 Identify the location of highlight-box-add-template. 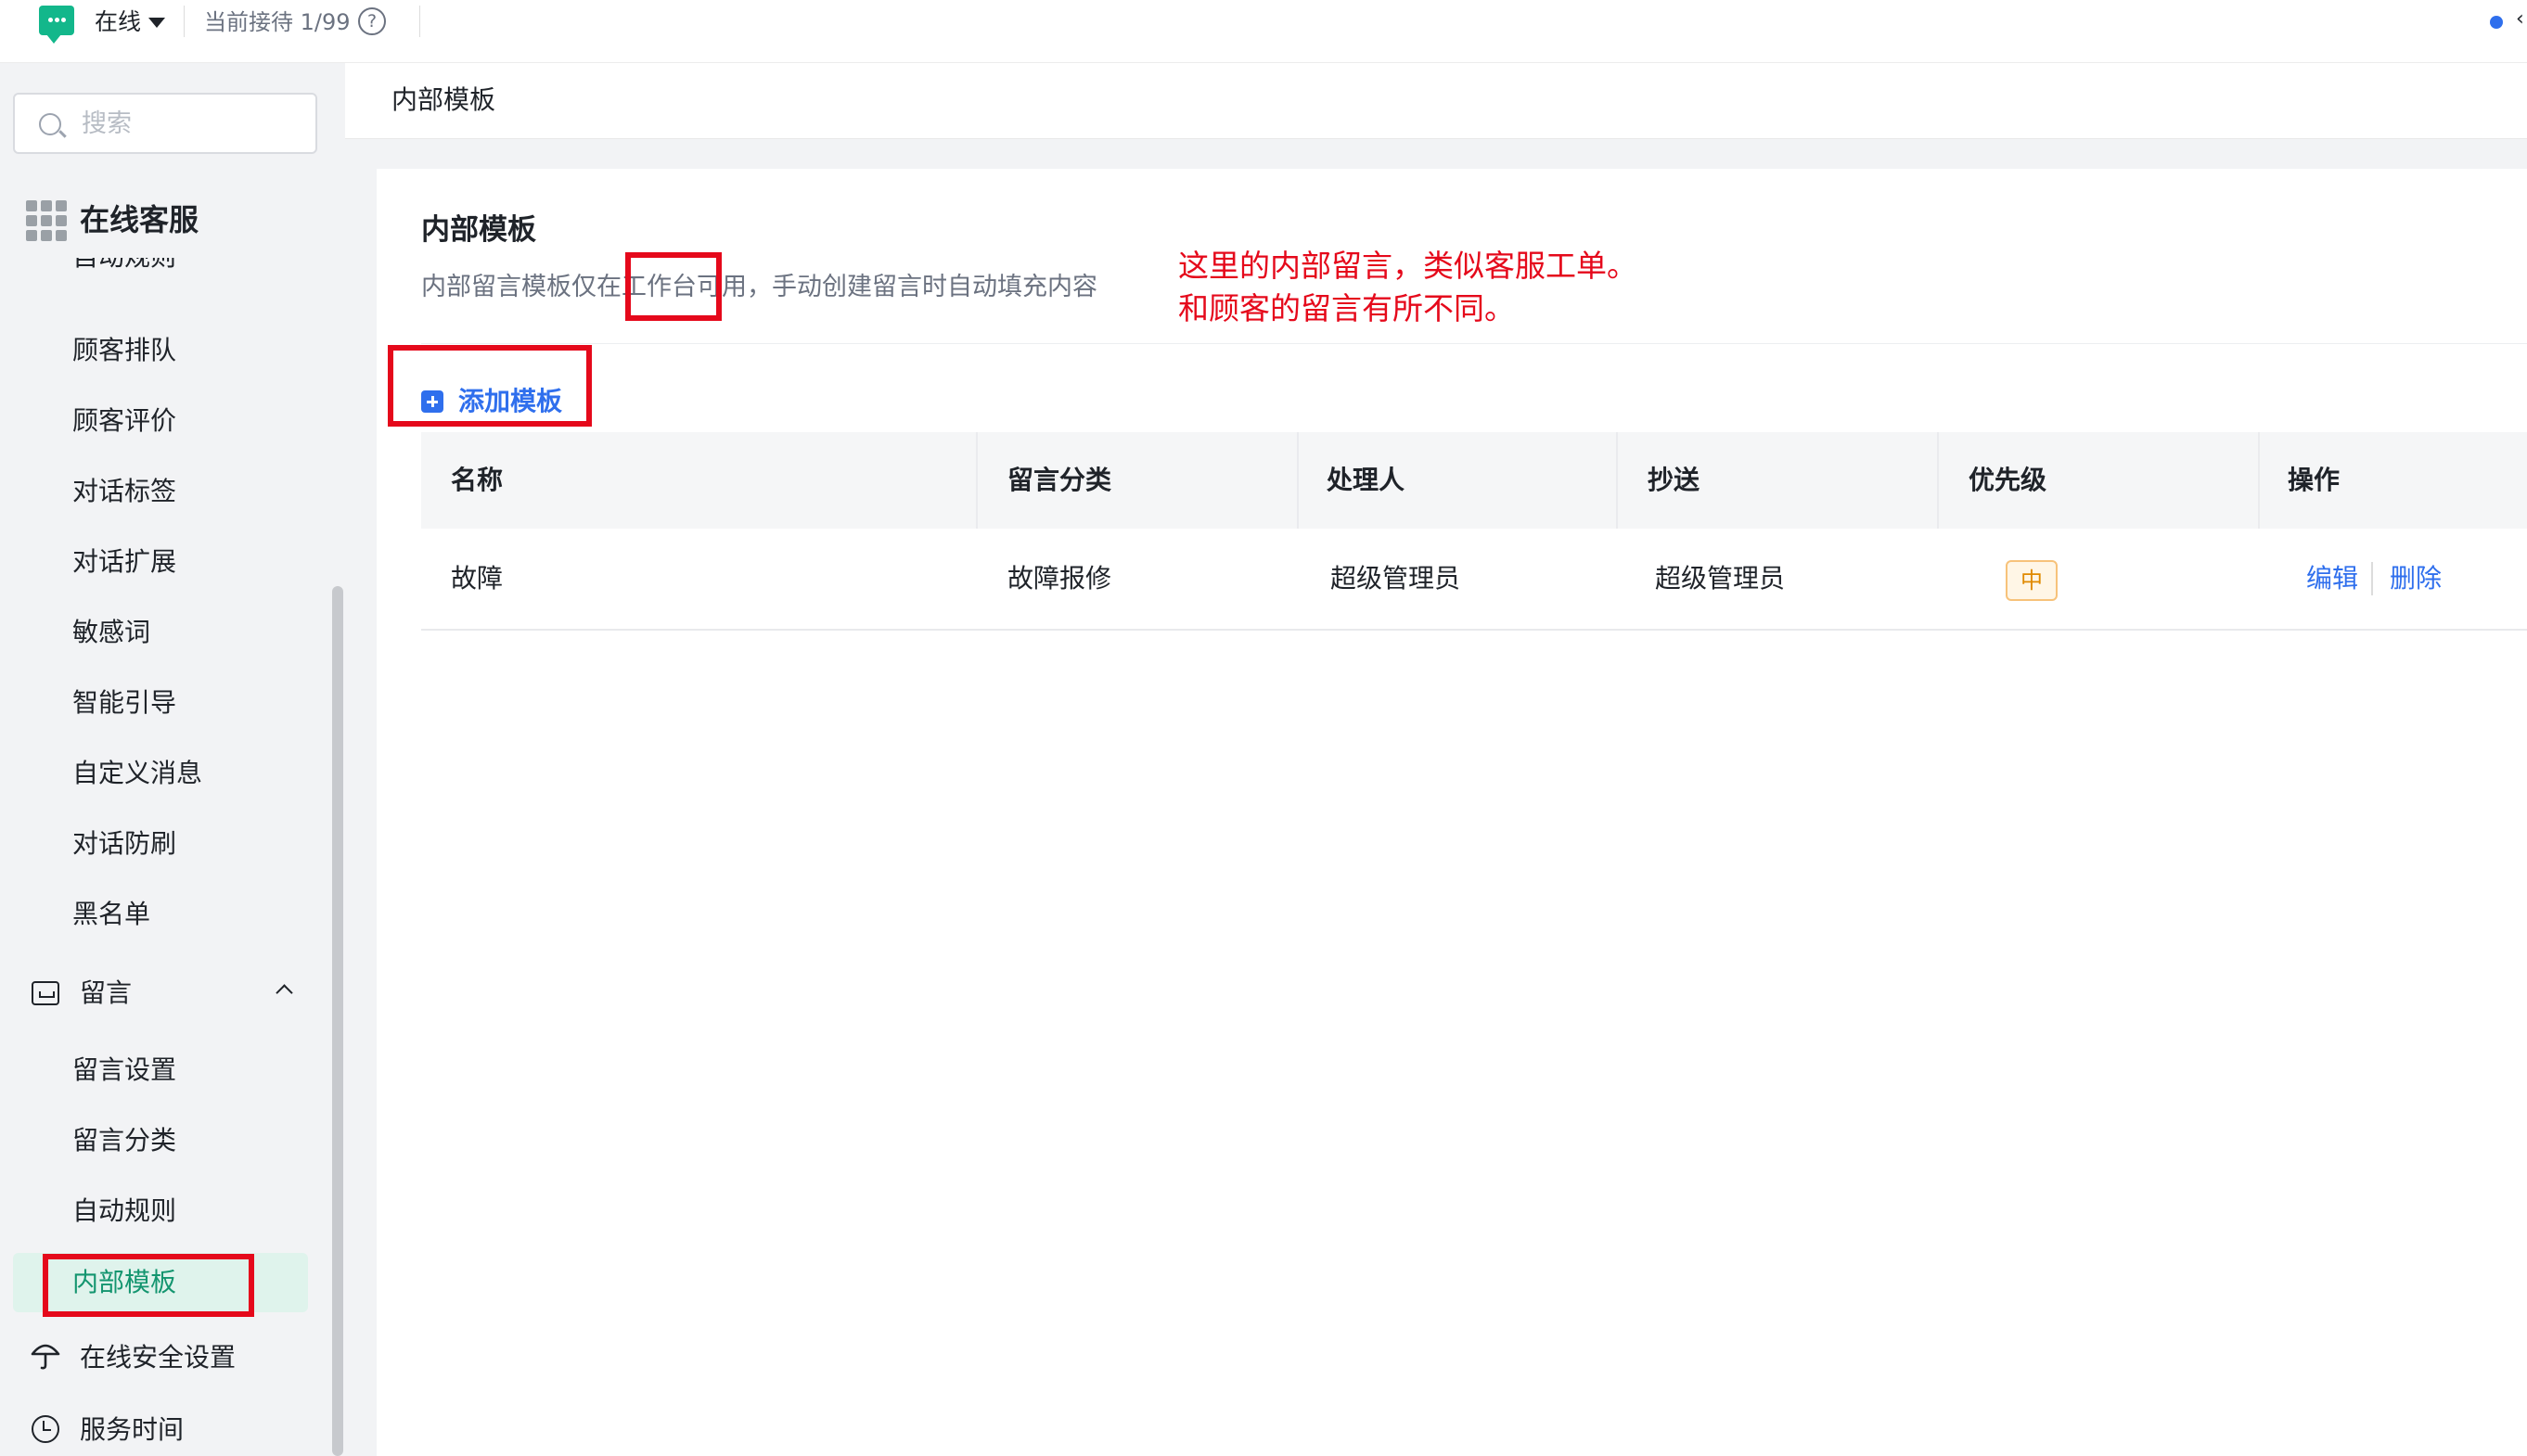
(490, 386).